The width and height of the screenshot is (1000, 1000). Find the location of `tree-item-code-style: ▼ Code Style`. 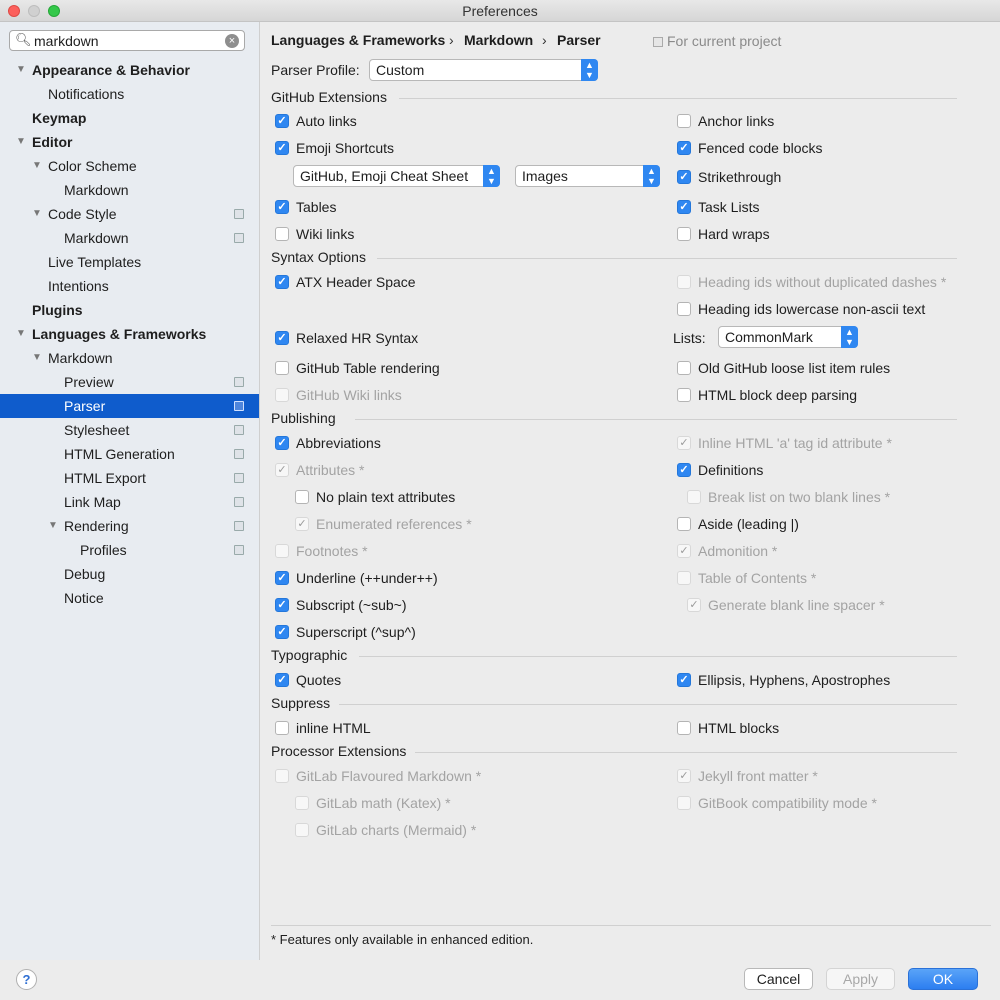

tree-item-code-style: ▼ Code Style is located at coordinates (129, 214).